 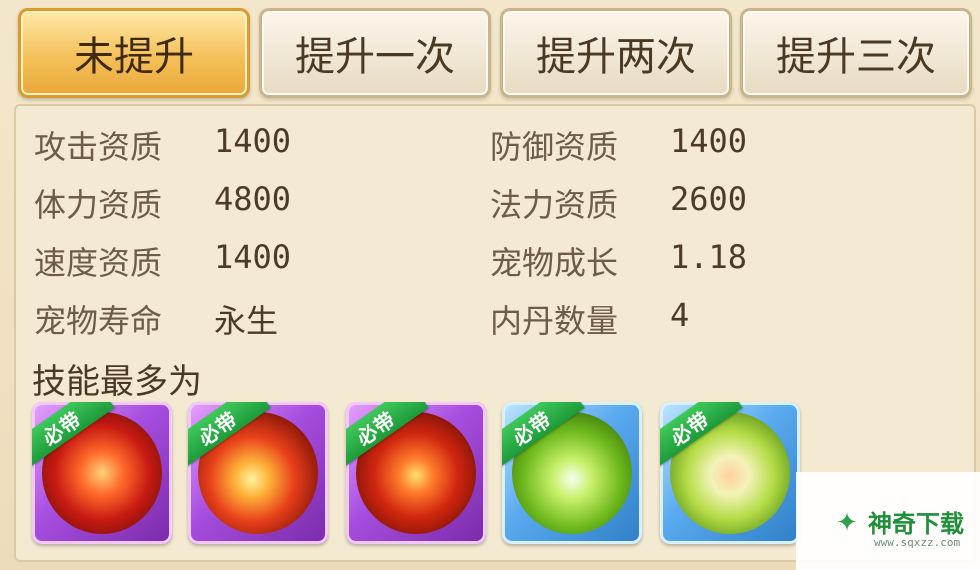 What do you see at coordinates (680, 315) in the screenshot?
I see `inner-pills-value: 4` at bounding box center [680, 315].